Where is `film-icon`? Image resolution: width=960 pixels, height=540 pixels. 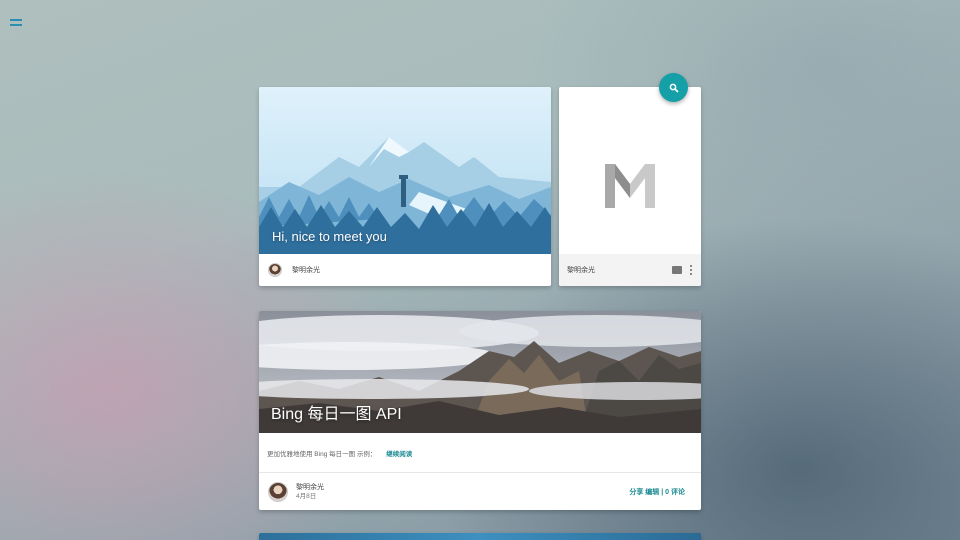 film-icon is located at coordinates (677, 270).